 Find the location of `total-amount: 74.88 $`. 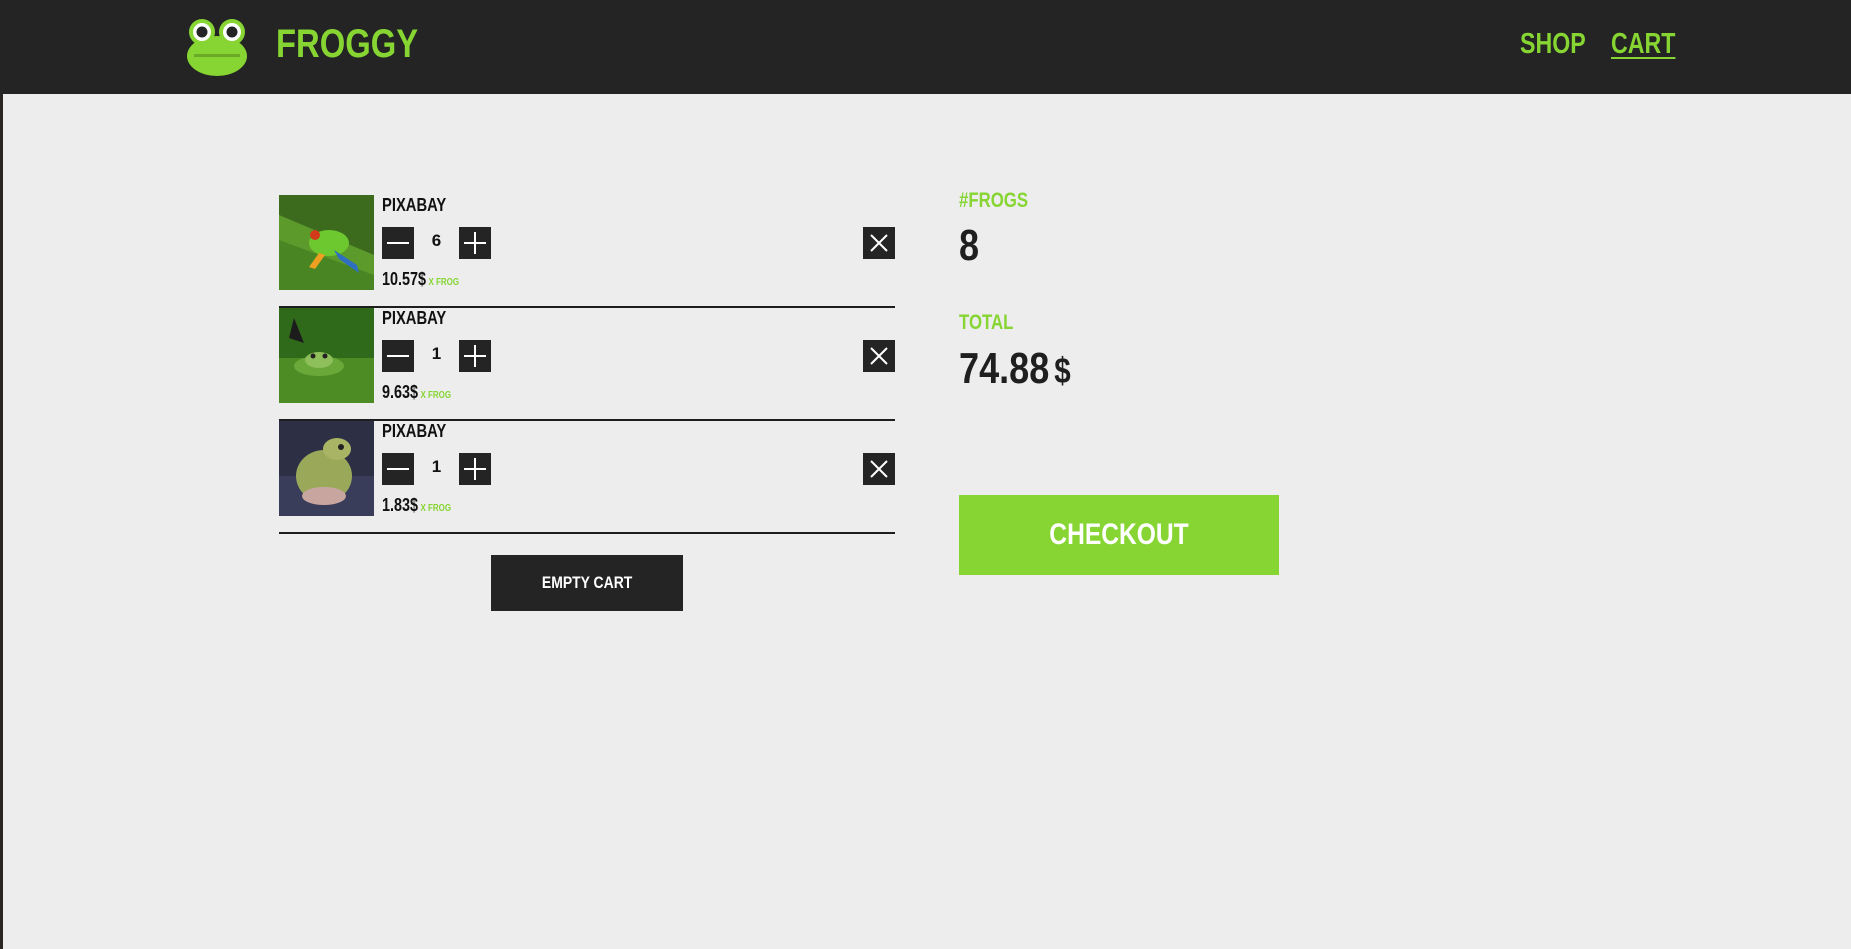

total-amount: 74.88 $ is located at coordinates (1015, 369).